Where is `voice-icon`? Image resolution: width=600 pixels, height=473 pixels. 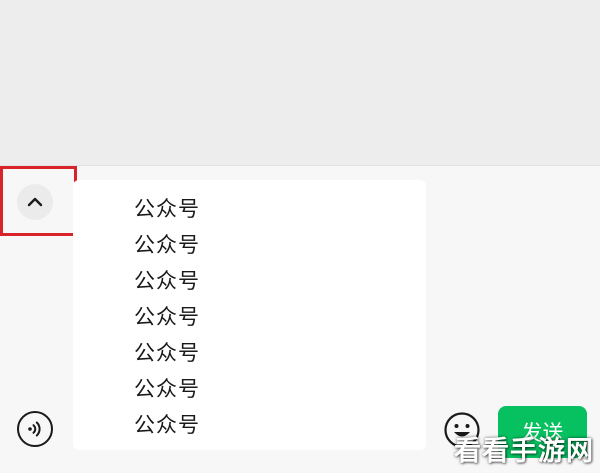 voice-icon is located at coordinates (34, 429).